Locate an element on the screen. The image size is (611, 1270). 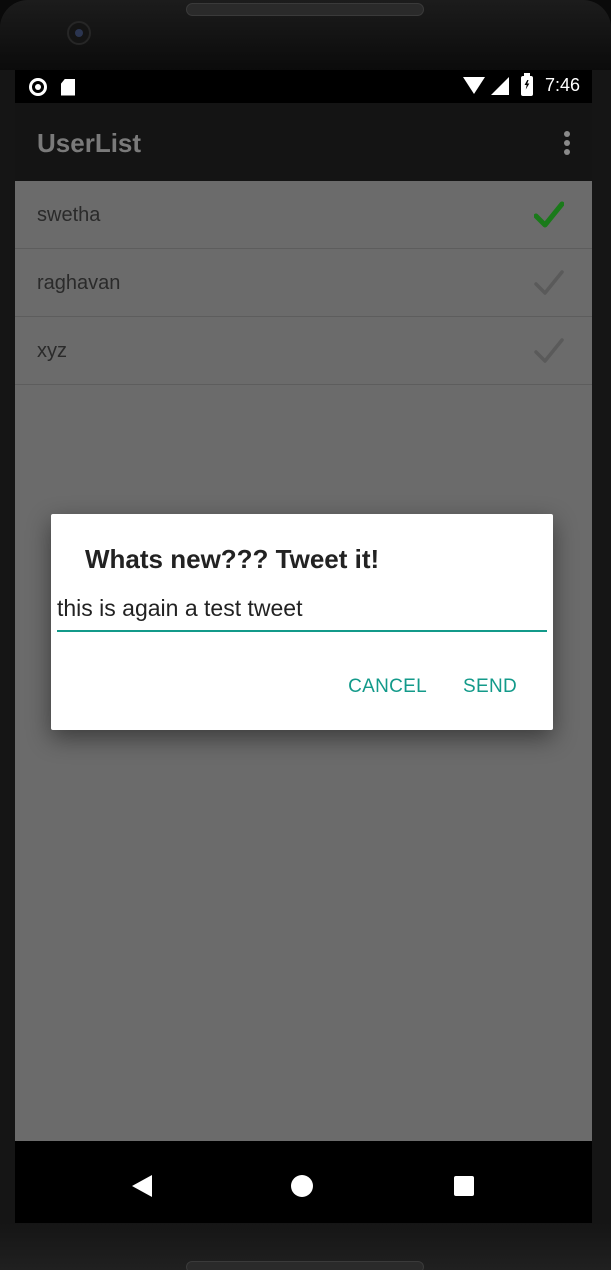
app-bar: UserList is located at coordinates (303, 142).